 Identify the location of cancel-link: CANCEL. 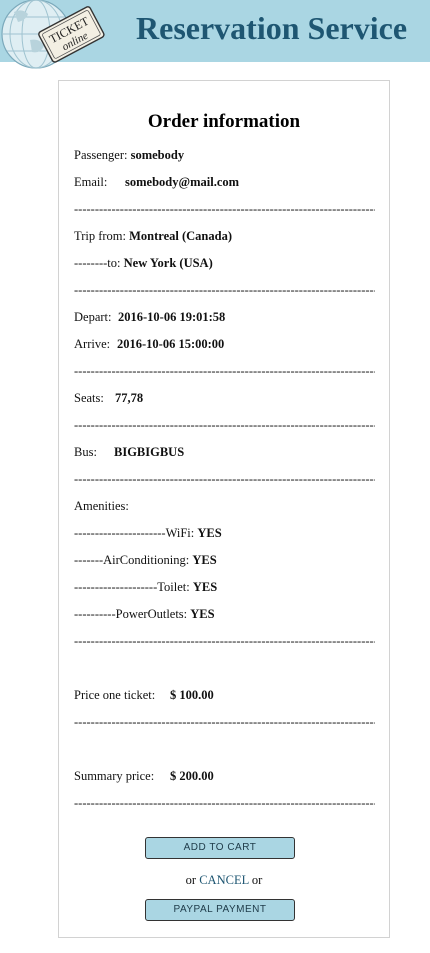
(224, 880).